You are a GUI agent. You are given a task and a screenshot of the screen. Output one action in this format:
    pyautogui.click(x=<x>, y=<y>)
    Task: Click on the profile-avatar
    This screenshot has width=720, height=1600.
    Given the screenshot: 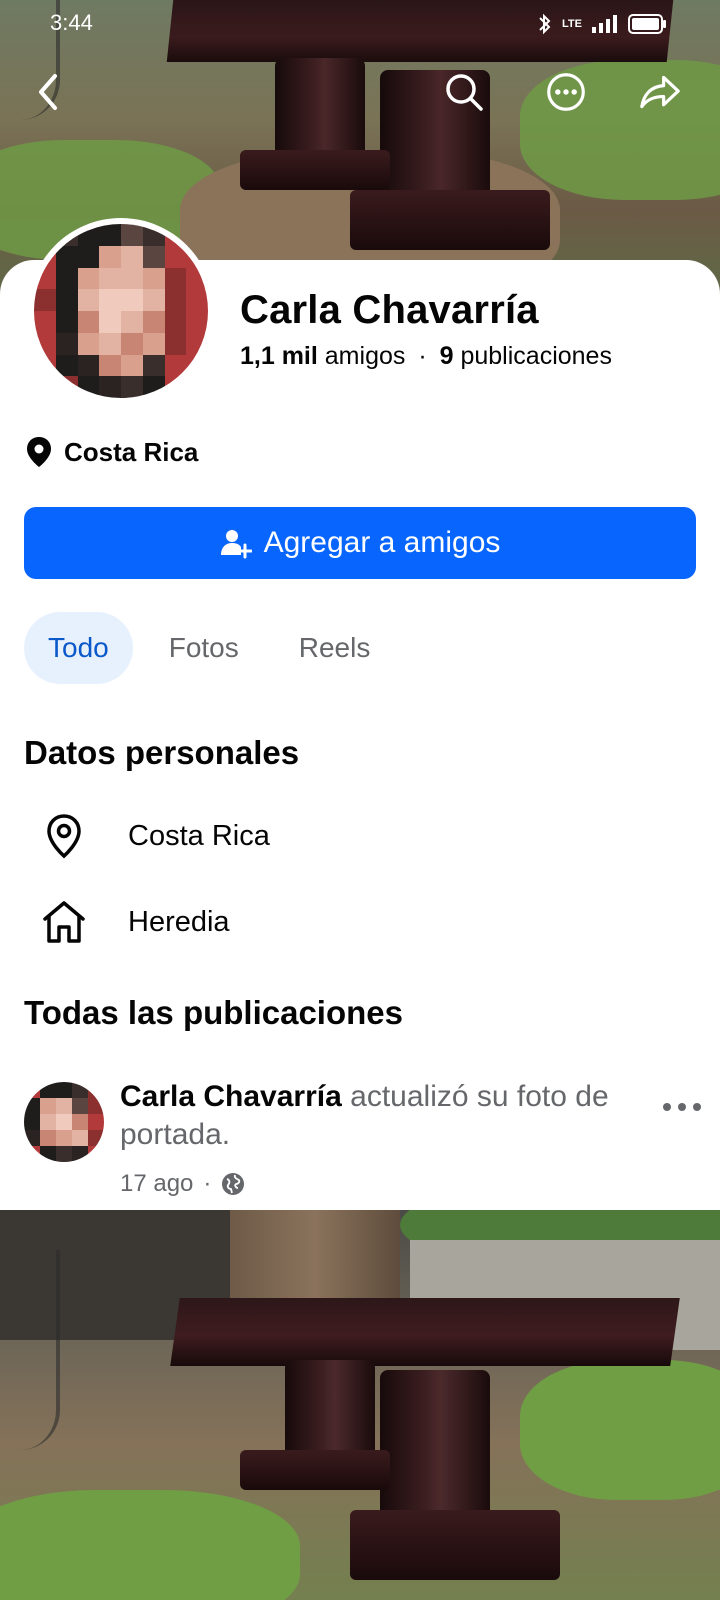 What is the action you would take?
    pyautogui.click(x=121, y=311)
    